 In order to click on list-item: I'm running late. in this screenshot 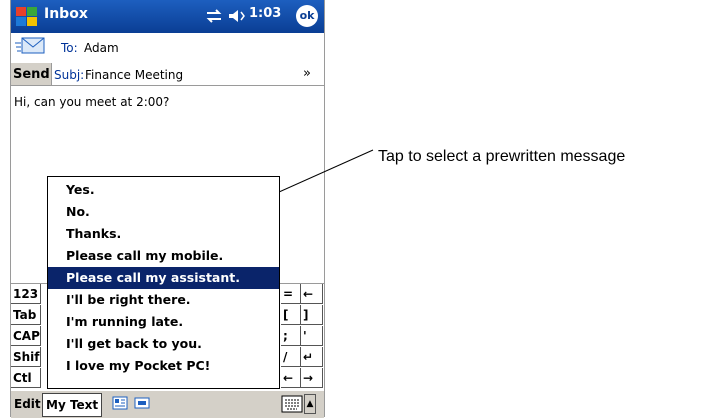, I will do `click(163, 322)`.